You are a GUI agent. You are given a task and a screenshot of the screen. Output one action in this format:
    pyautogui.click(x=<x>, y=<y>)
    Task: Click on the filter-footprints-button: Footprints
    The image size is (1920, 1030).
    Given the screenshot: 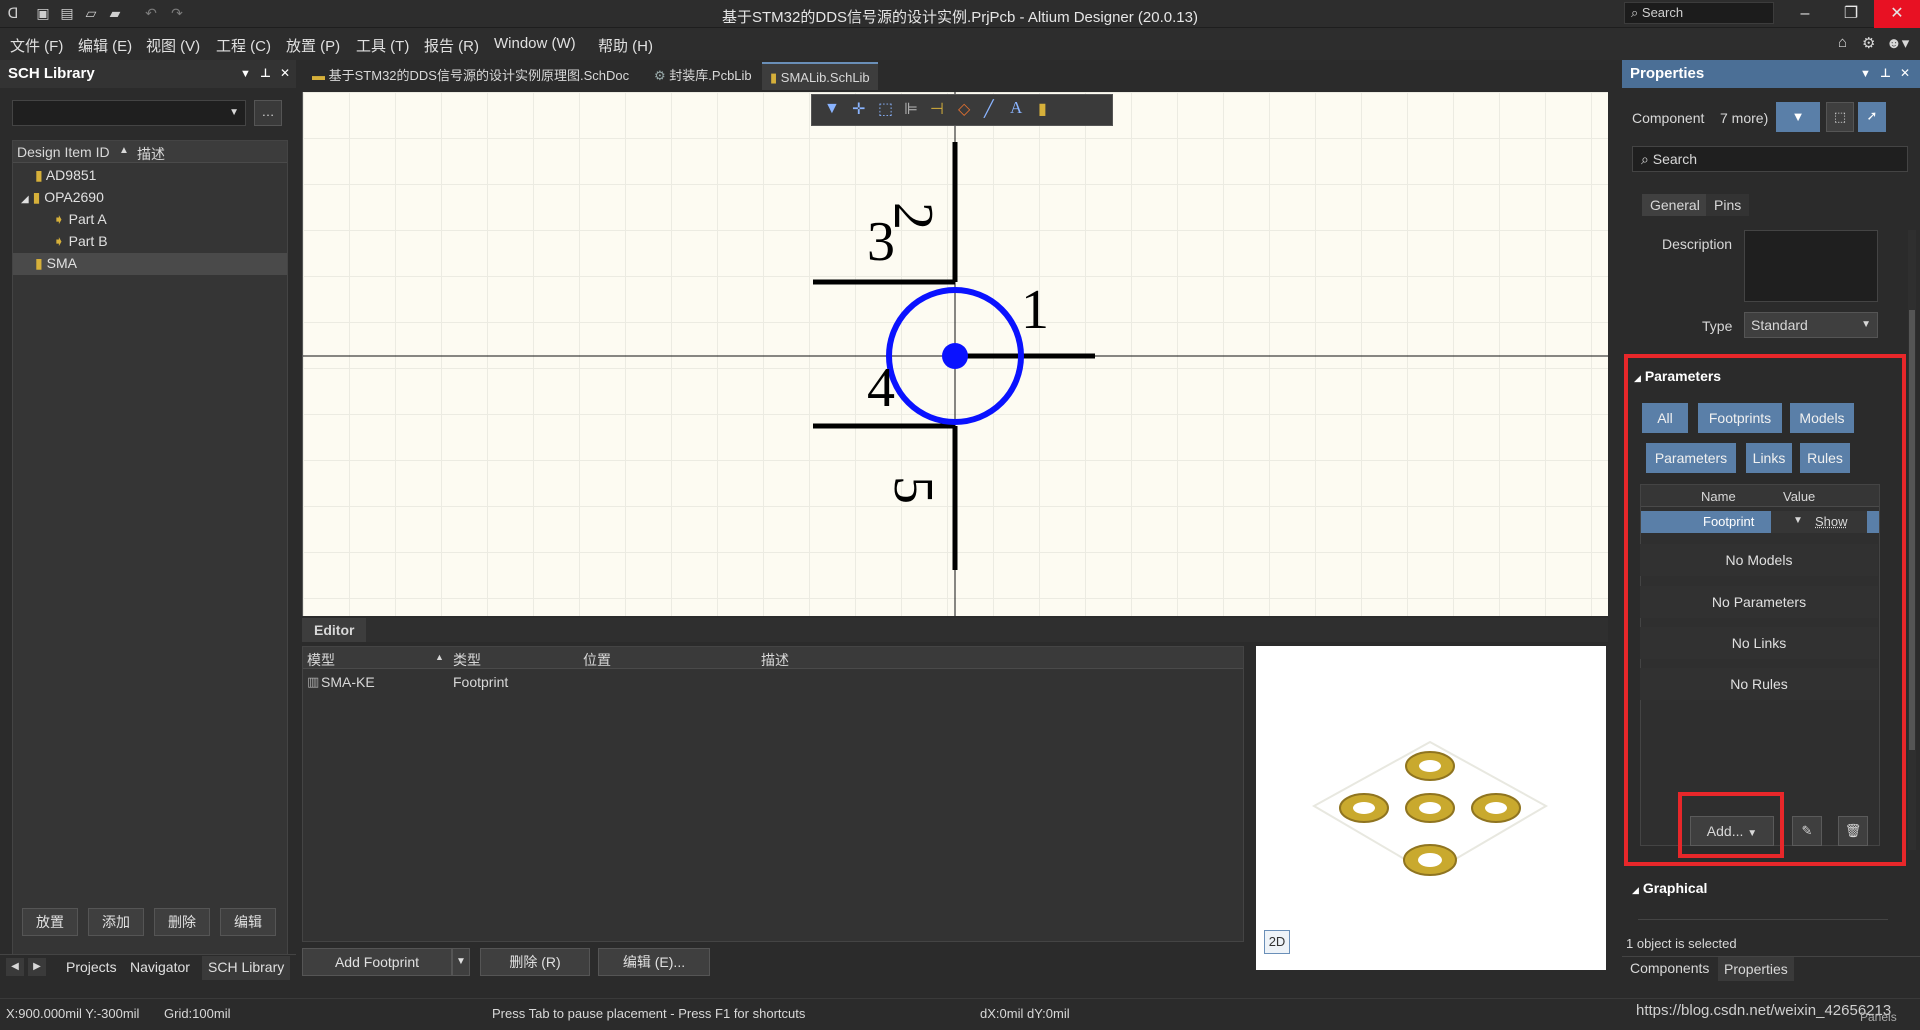 What is the action you would take?
    pyautogui.click(x=1740, y=418)
    